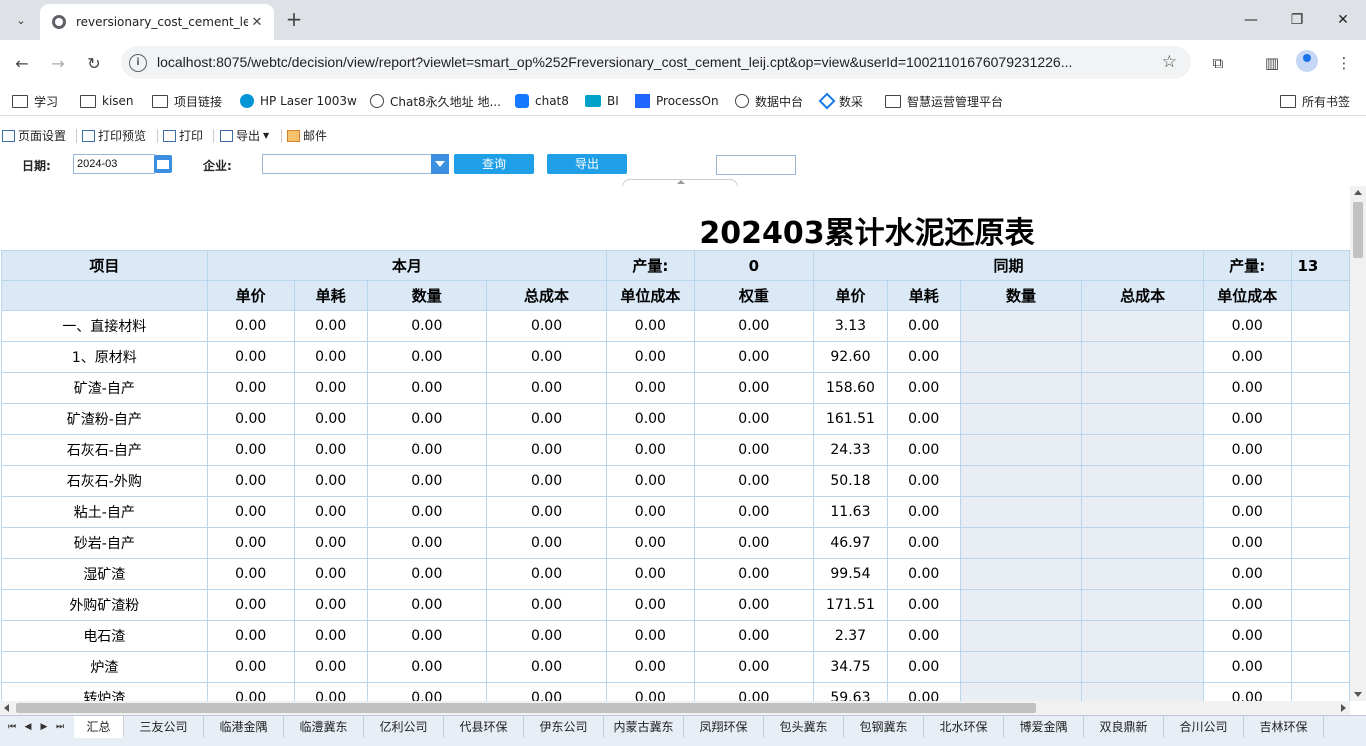  I want to click on print-preview-button: 打印预览, so click(114, 135).